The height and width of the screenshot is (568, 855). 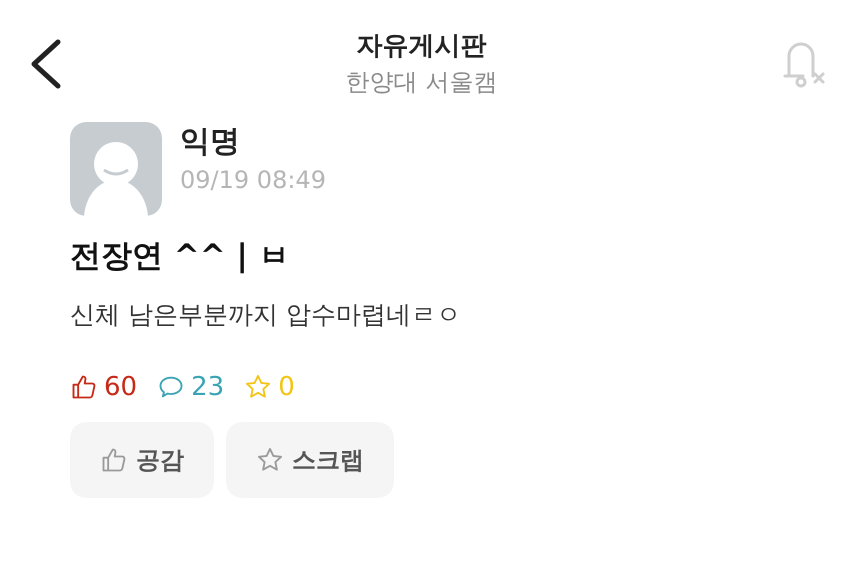 I want to click on post-body: 신체 남은부분까지 압수마렵네ㄹㅇ, so click(x=266, y=315).